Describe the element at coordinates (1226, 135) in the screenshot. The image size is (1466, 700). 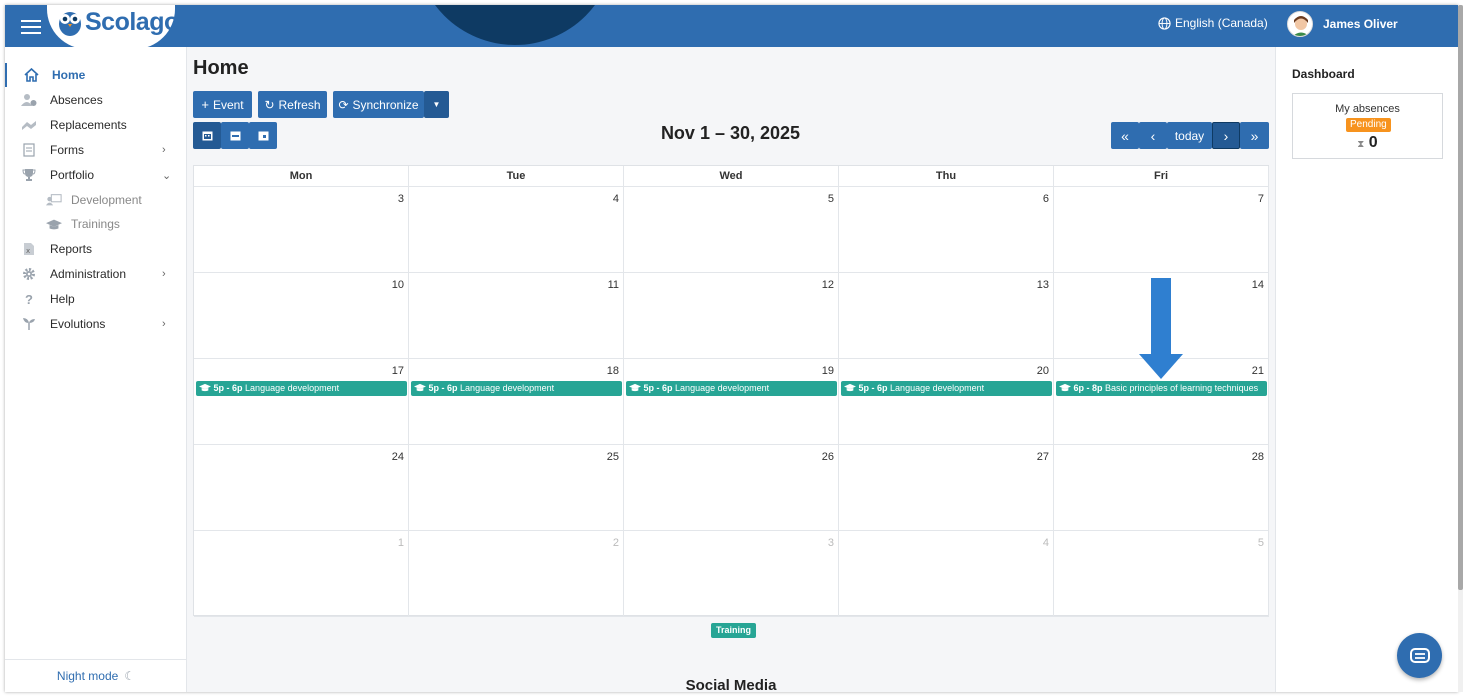
I see `next-month-button: ›` at that location.